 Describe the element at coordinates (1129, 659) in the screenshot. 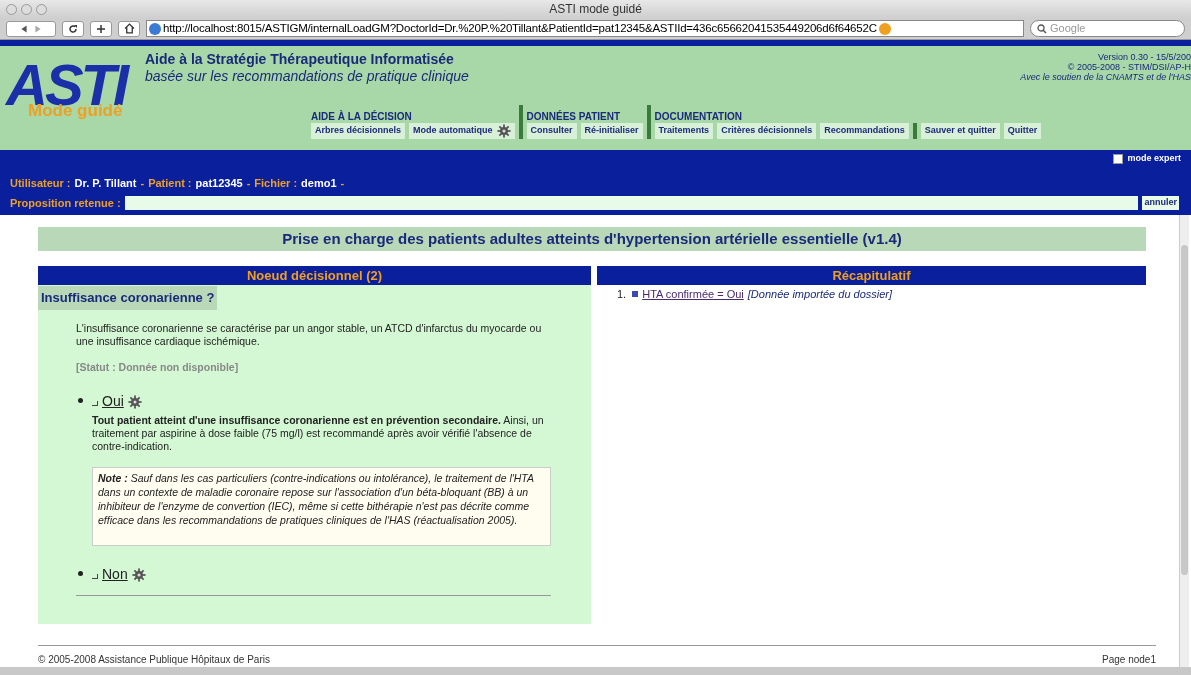

I see `page-label: Page node1` at that location.